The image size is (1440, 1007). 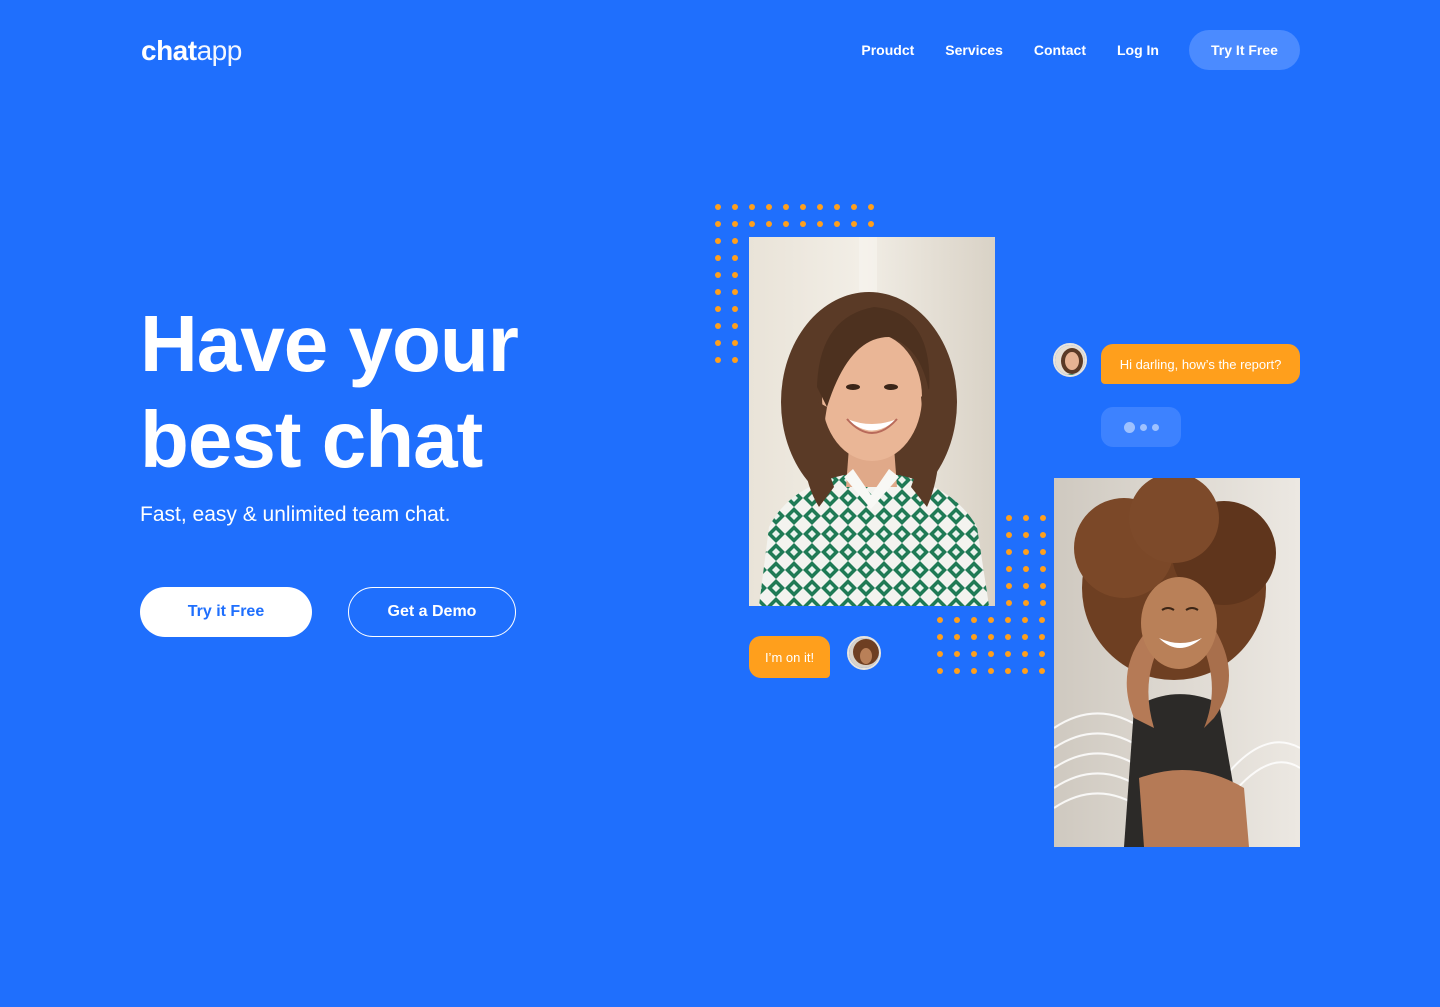 What do you see at coordinates (226, 612) in the screenshot?
I see `try-free-button: Try it Free` at bounding box center [226, 612].